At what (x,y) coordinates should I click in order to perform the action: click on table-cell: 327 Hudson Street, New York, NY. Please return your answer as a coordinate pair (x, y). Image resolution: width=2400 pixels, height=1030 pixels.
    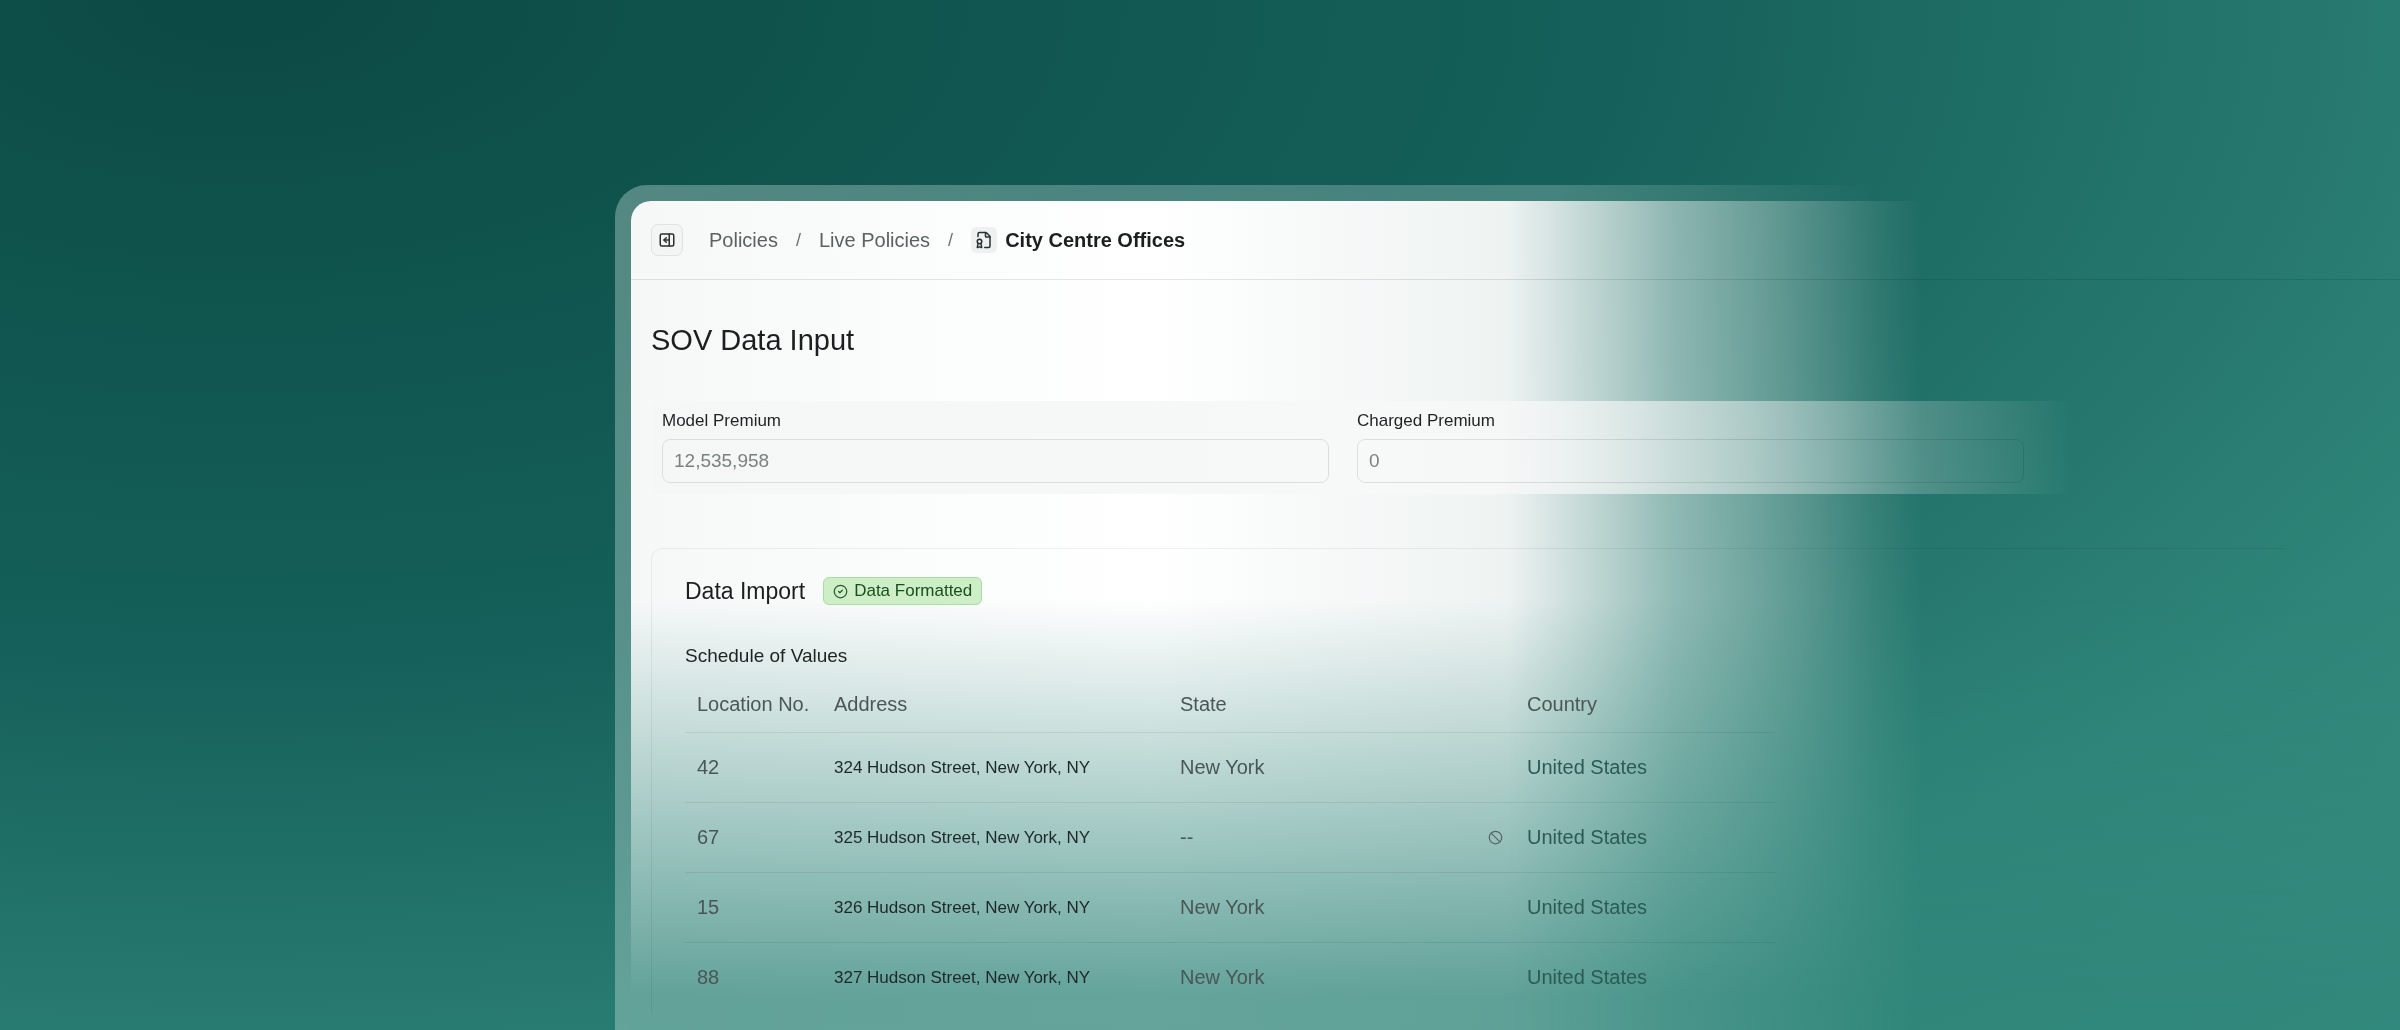
    Looking at the image, I should click on (995, 977).